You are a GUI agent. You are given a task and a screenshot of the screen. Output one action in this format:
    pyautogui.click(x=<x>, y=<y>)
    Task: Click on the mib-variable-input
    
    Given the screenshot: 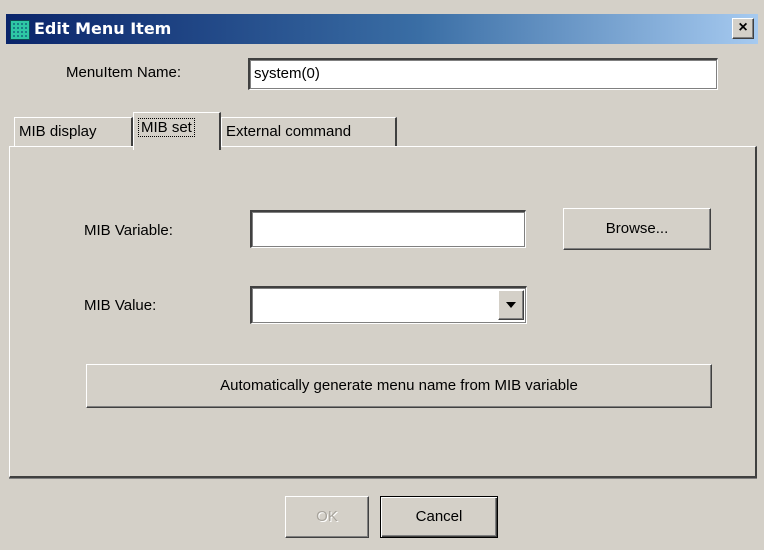 What is the action you would take?
    pyautogui.click(x=388, y=229)
    